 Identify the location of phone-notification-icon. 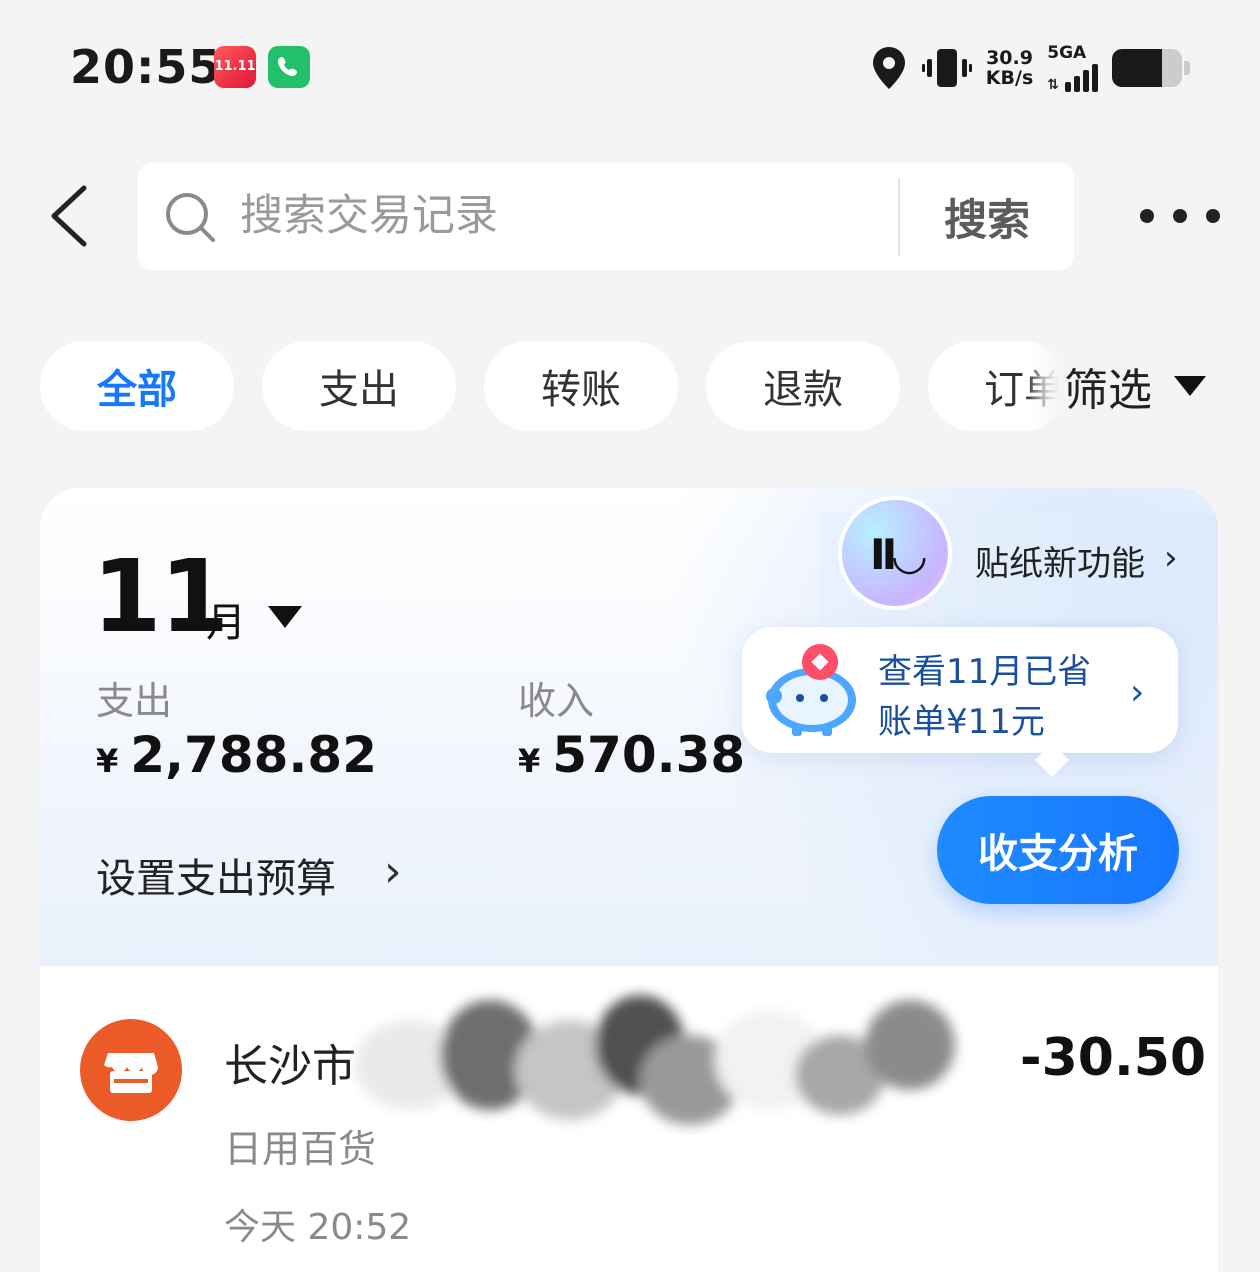
(289, 67).